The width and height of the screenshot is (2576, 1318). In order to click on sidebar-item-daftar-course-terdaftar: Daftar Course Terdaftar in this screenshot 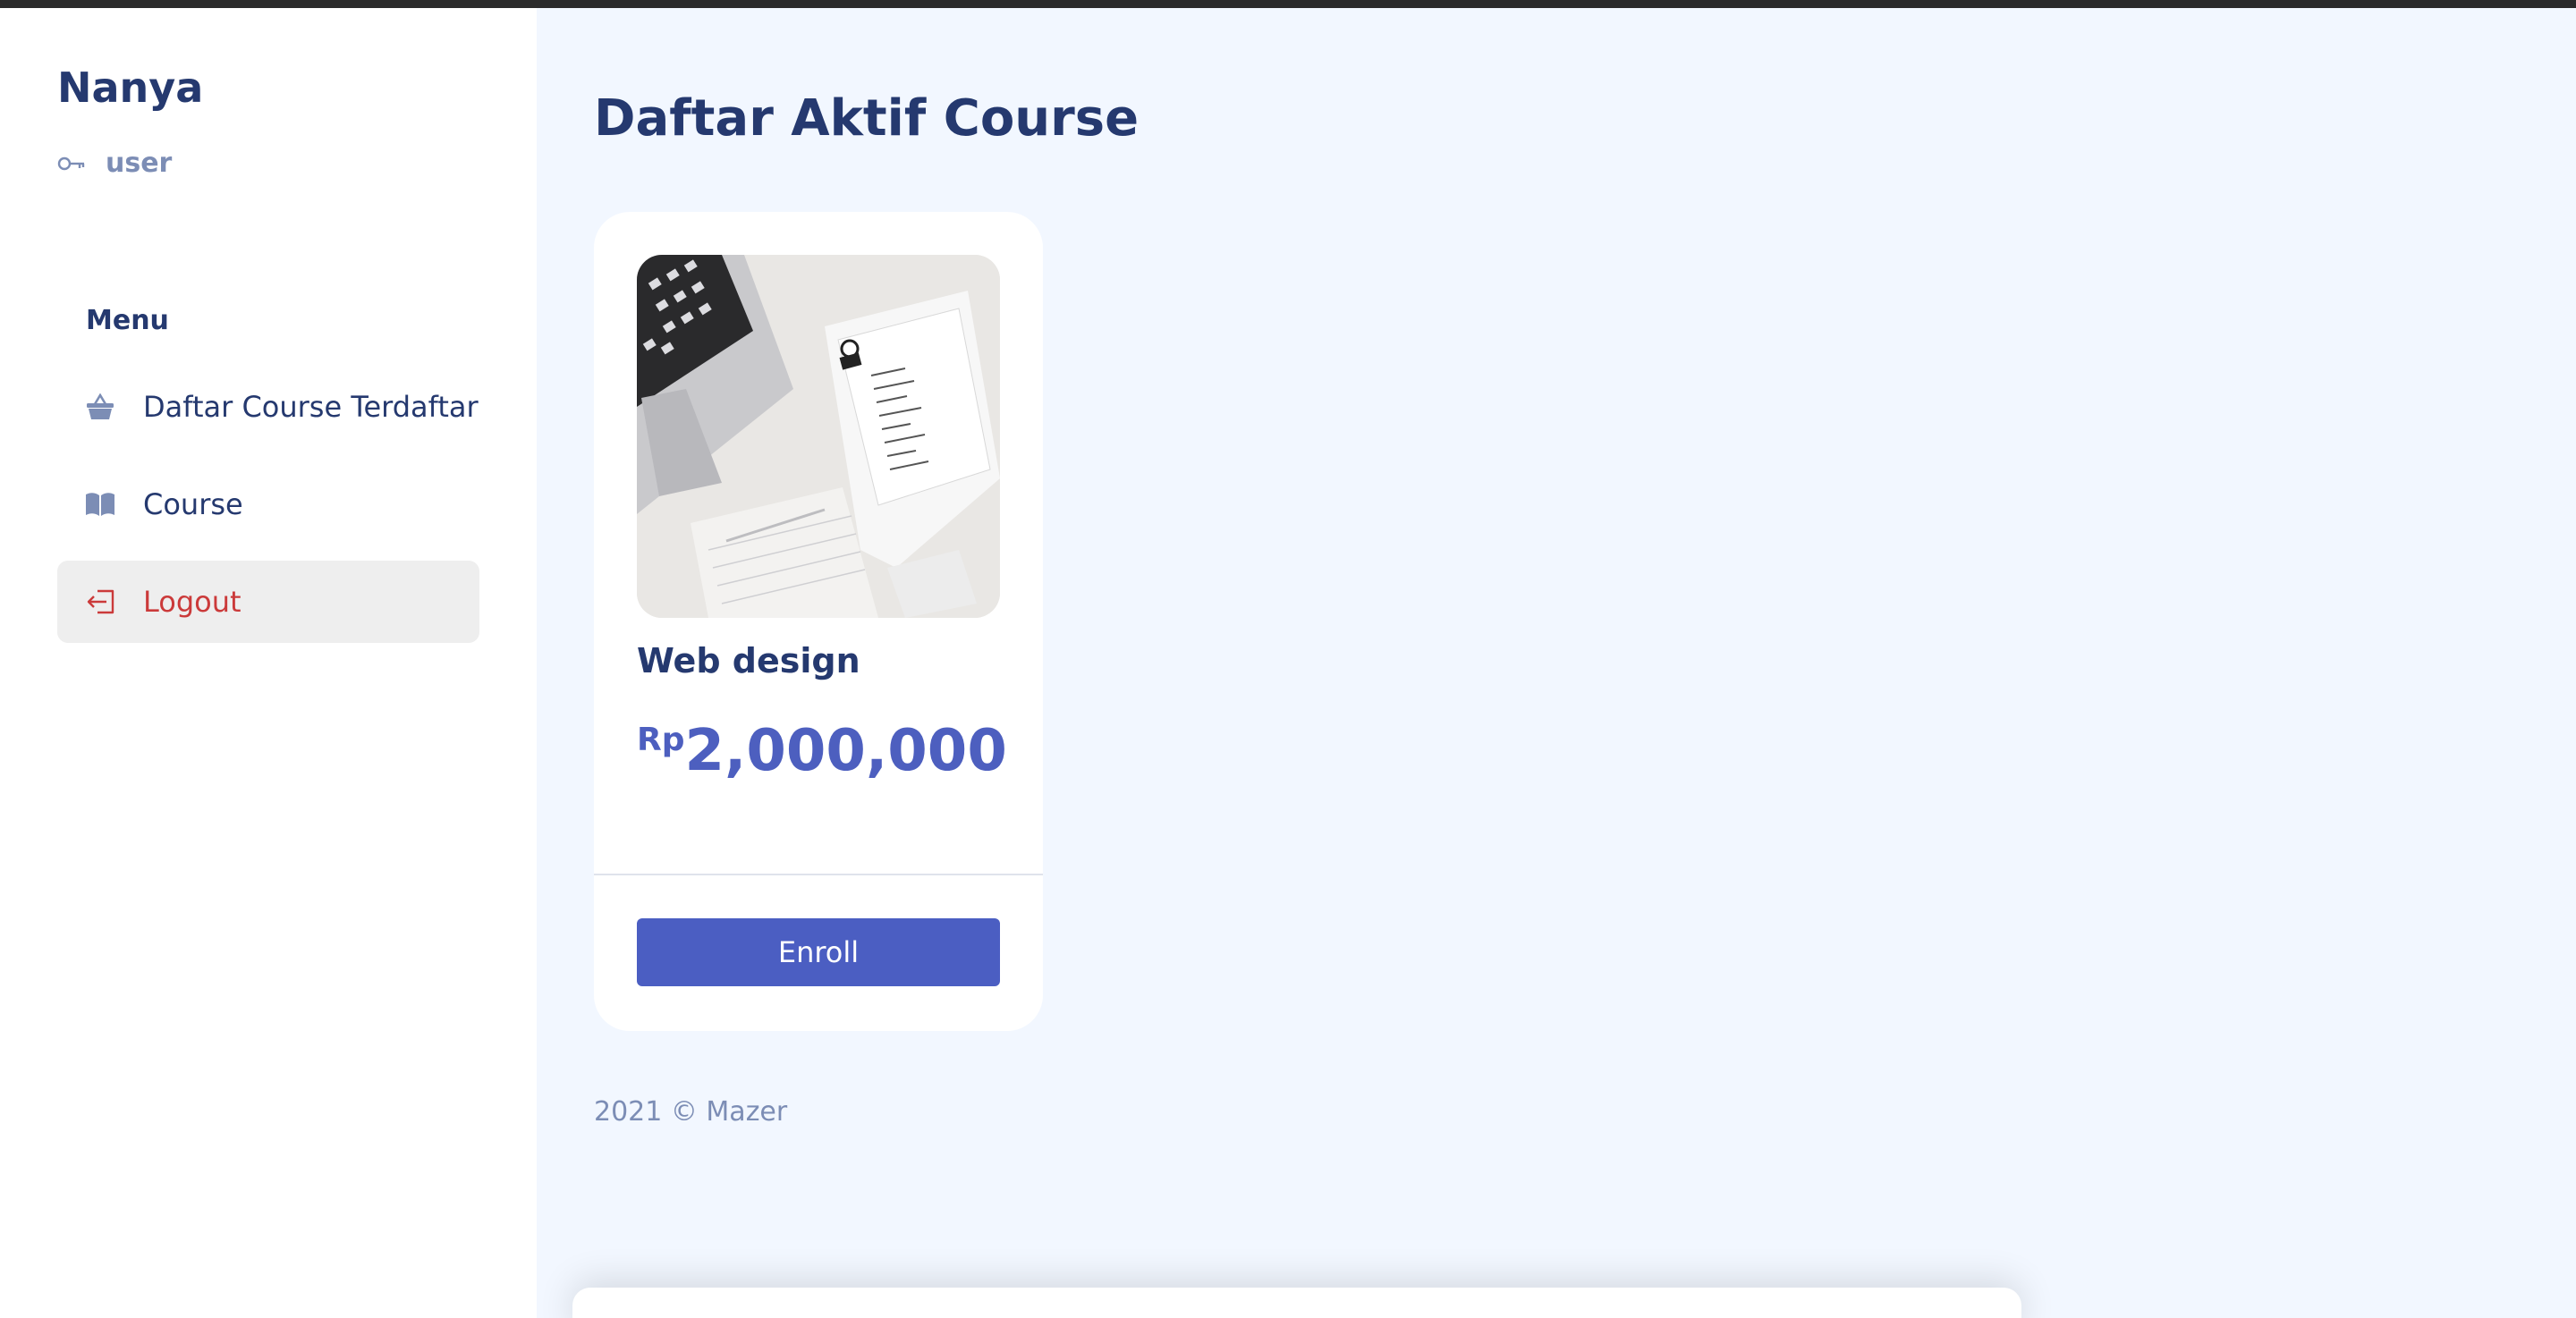, I will do `click(268, 407)`.